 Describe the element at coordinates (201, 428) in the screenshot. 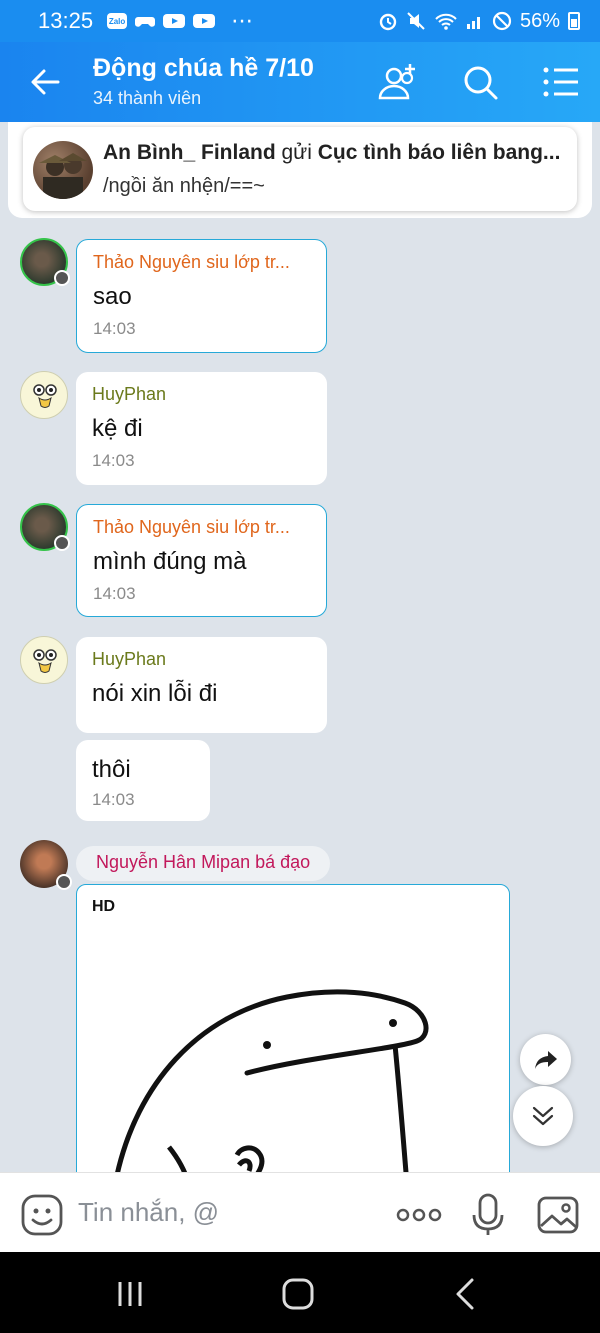

I see `message-bubble: HuyPhan kệ đi 14:03` at that location.